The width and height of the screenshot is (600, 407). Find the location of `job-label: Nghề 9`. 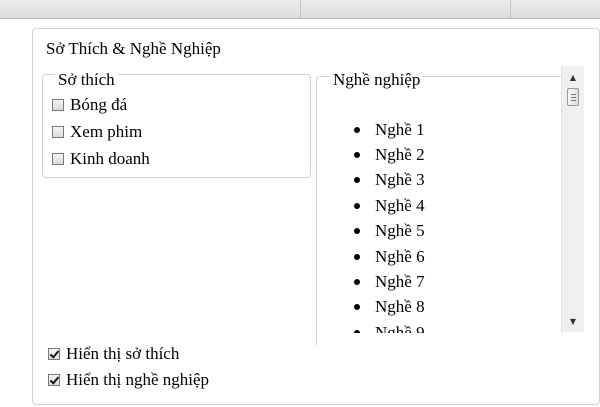

job-label: Nghề 9 is located at coordinates (400, 327).